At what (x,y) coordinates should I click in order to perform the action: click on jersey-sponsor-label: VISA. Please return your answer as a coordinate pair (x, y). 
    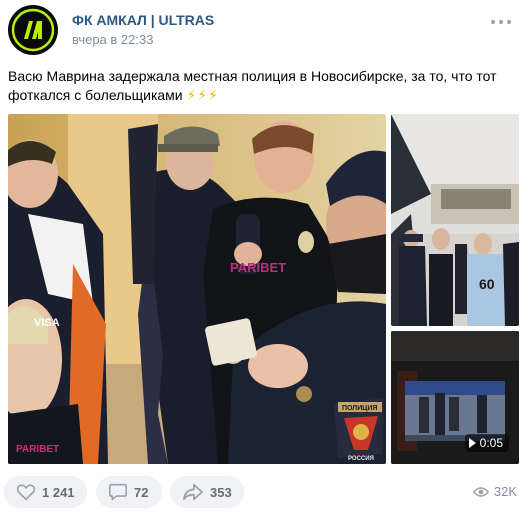
    Looking at the image, I should click on (47, 323).